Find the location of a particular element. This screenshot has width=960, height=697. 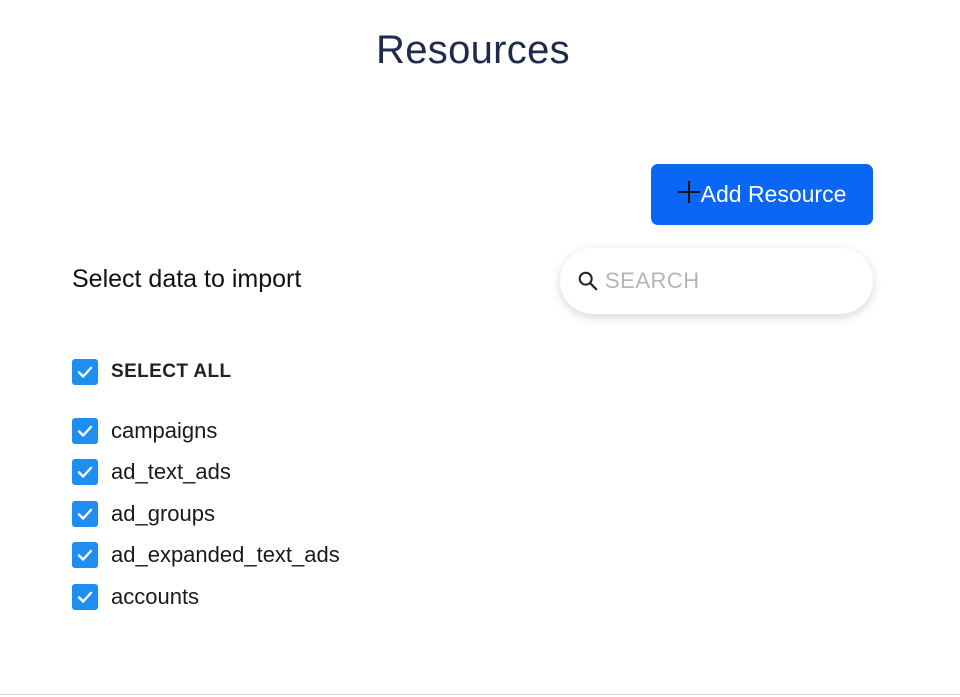

resource-item: ad_groups is located at coordinates (143, 514).